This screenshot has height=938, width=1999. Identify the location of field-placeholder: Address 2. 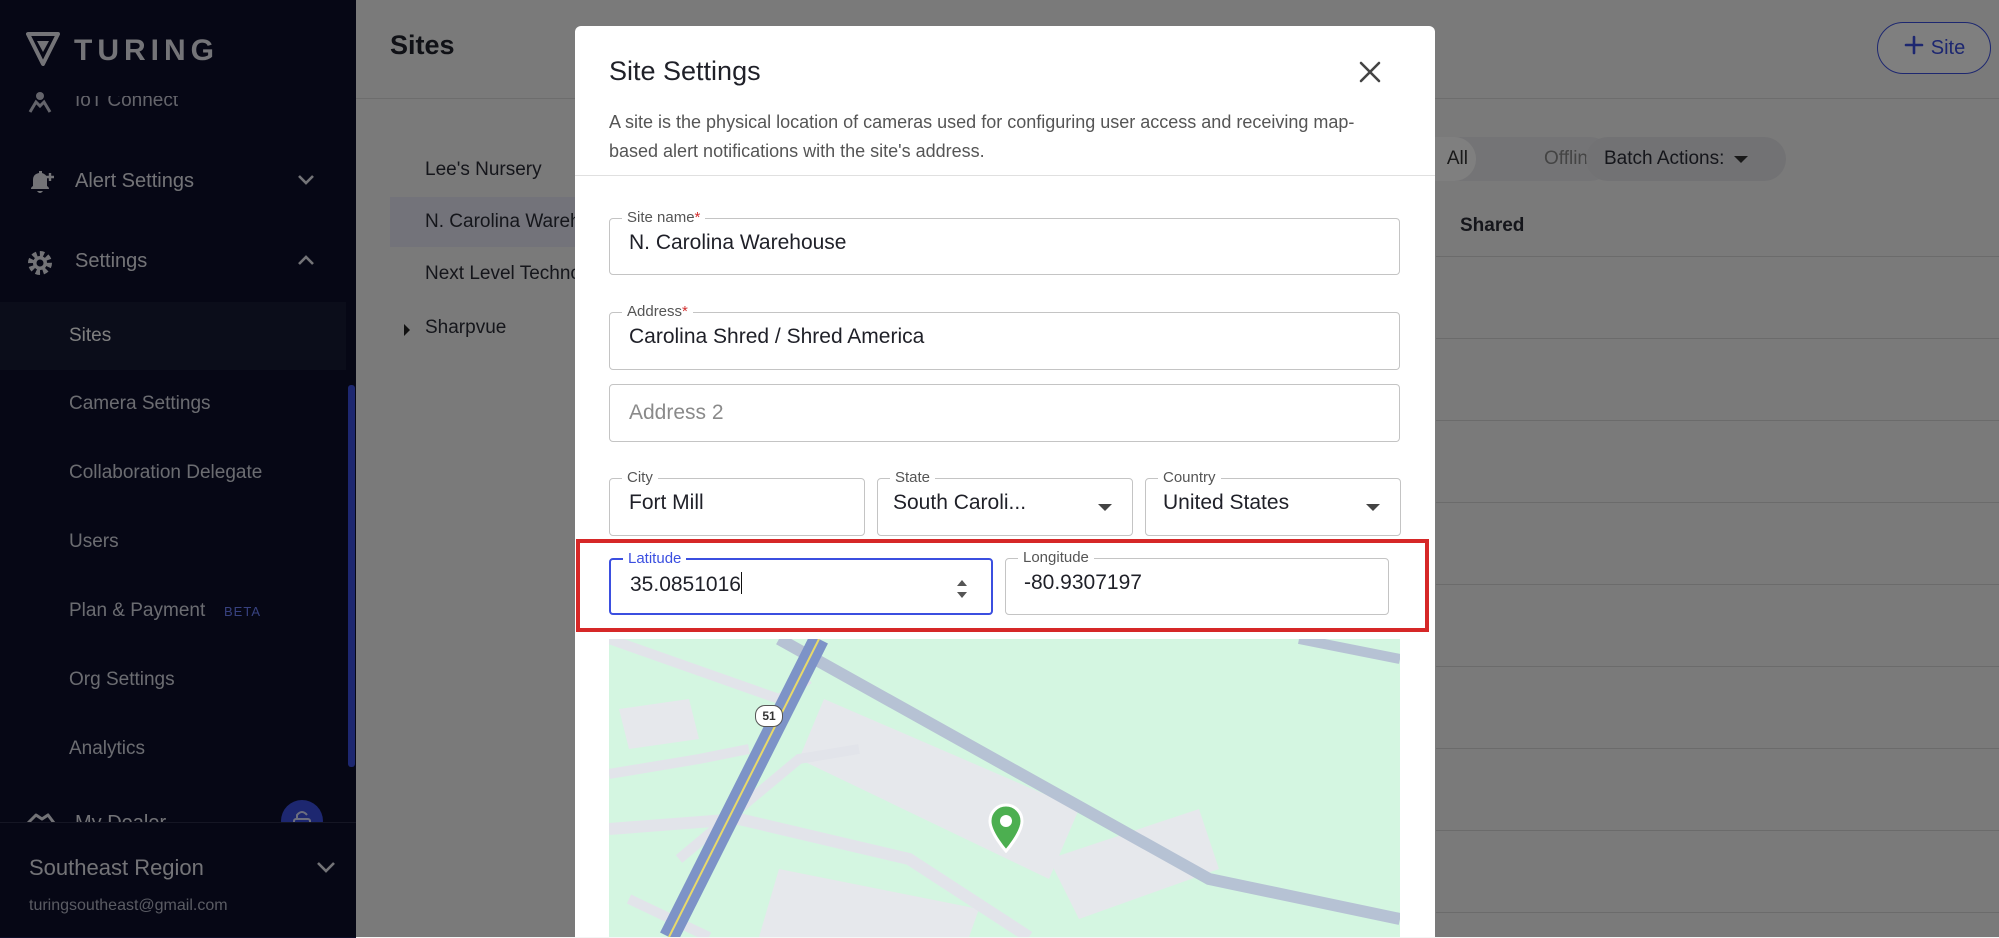
(676, 412).